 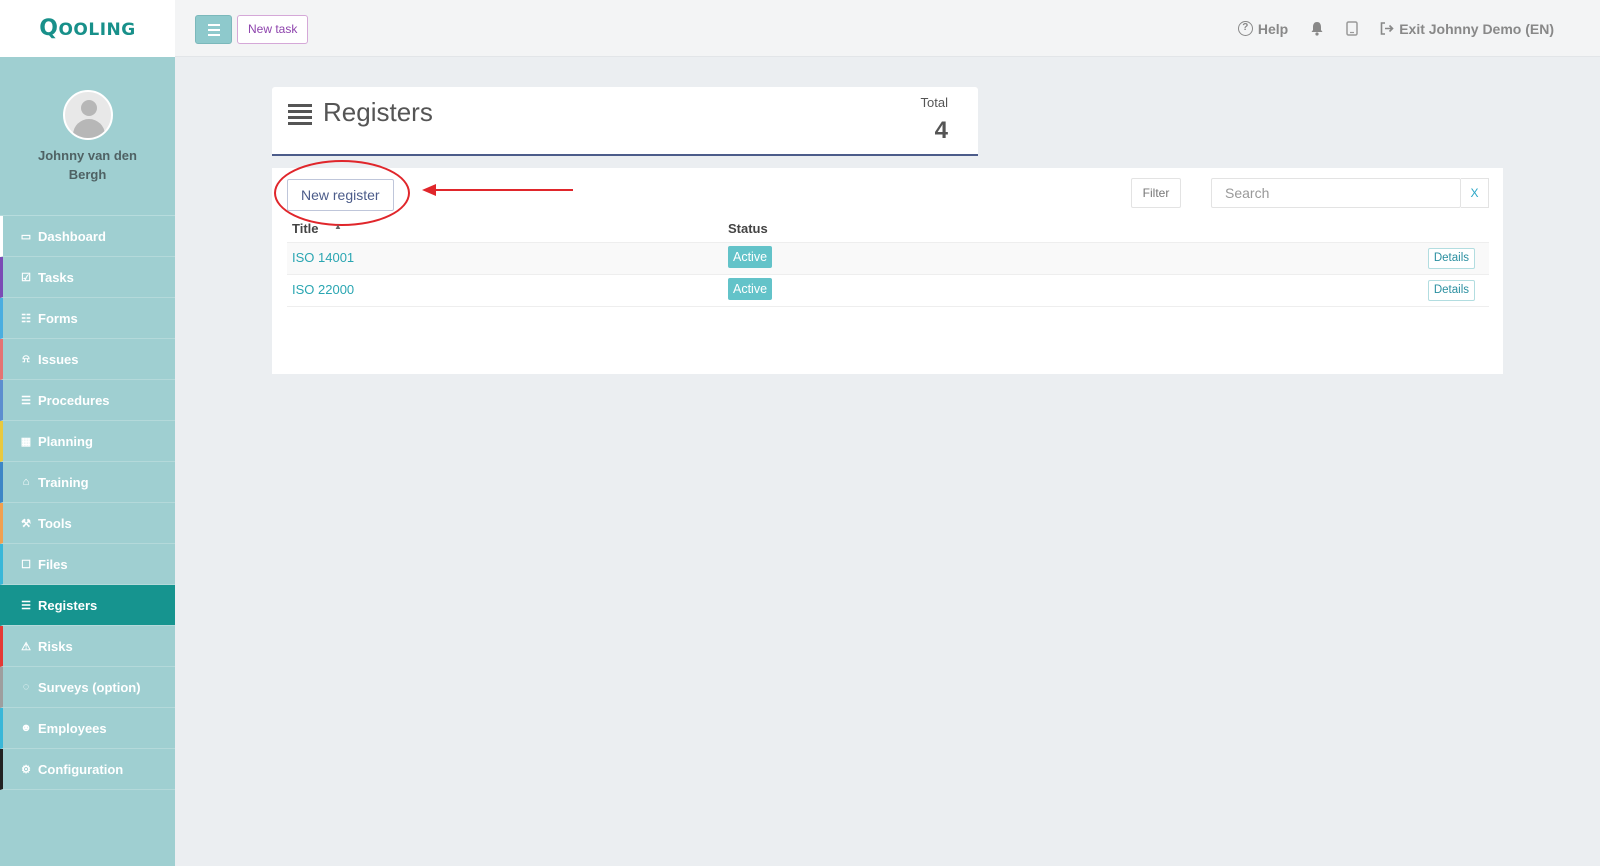 I want to click on page-title: Registers, so click(x=378, y=112).